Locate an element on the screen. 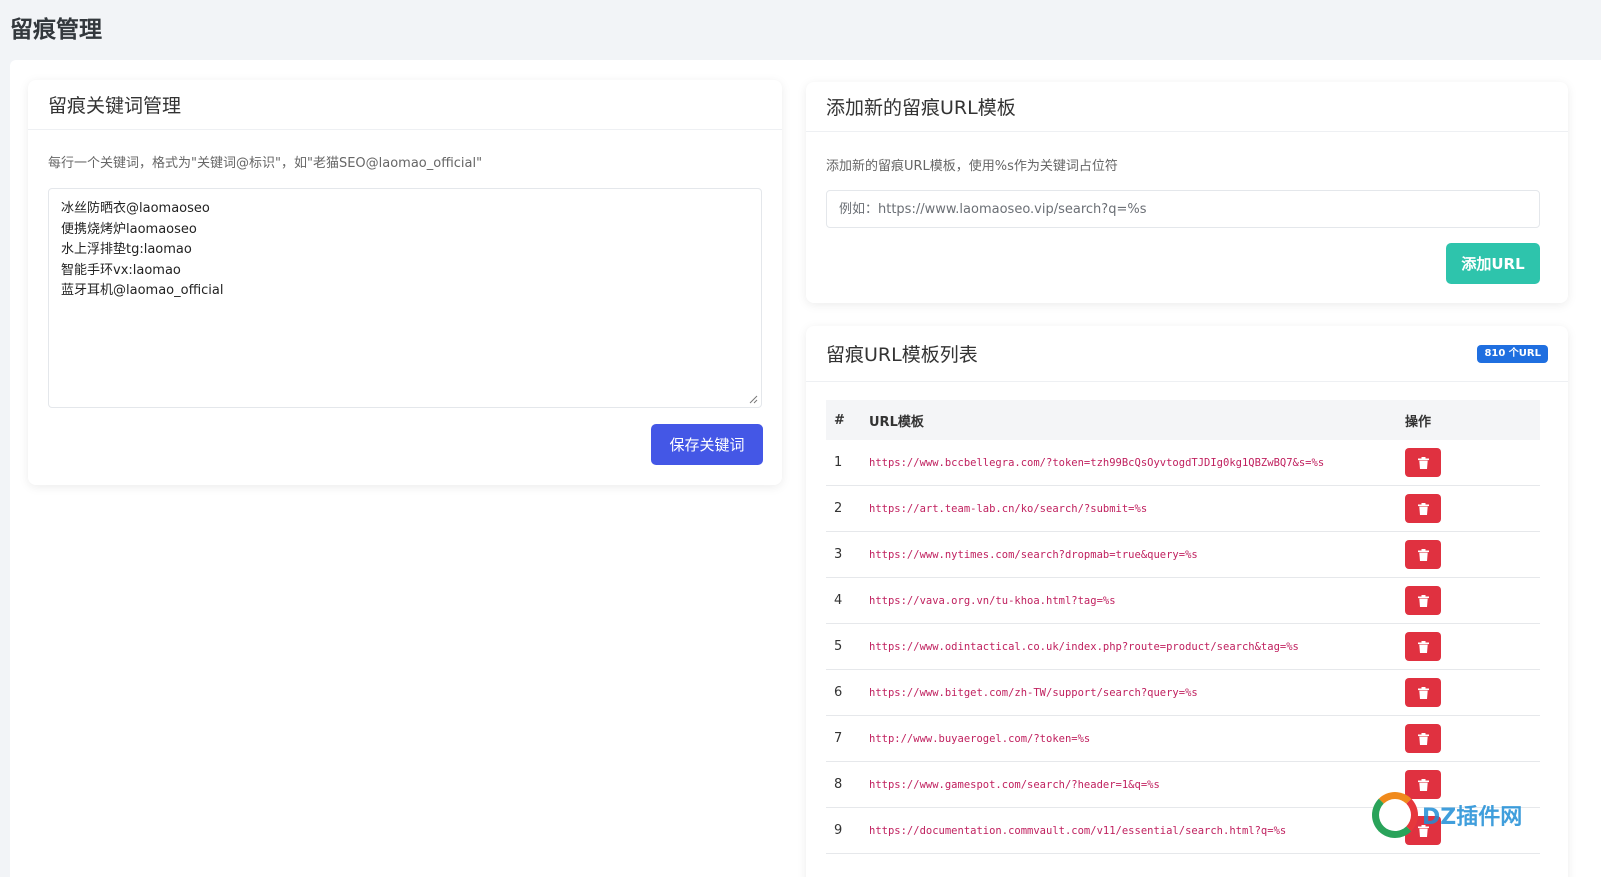 This screenshot has height=877, width=1601. row-num: 4 is located at coordinates (838, 600).